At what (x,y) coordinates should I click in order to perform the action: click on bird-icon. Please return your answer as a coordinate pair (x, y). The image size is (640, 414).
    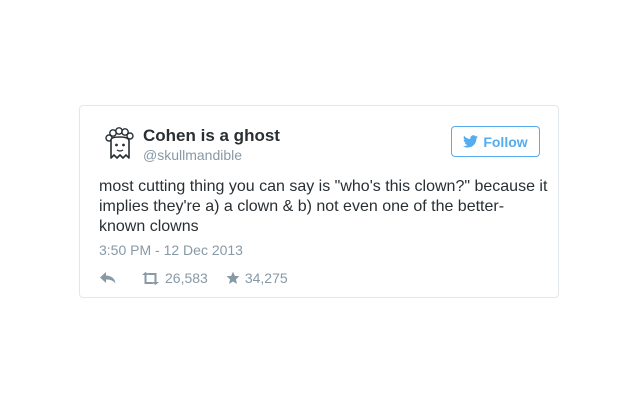
    Looking at the image, I should click on (471, 141).